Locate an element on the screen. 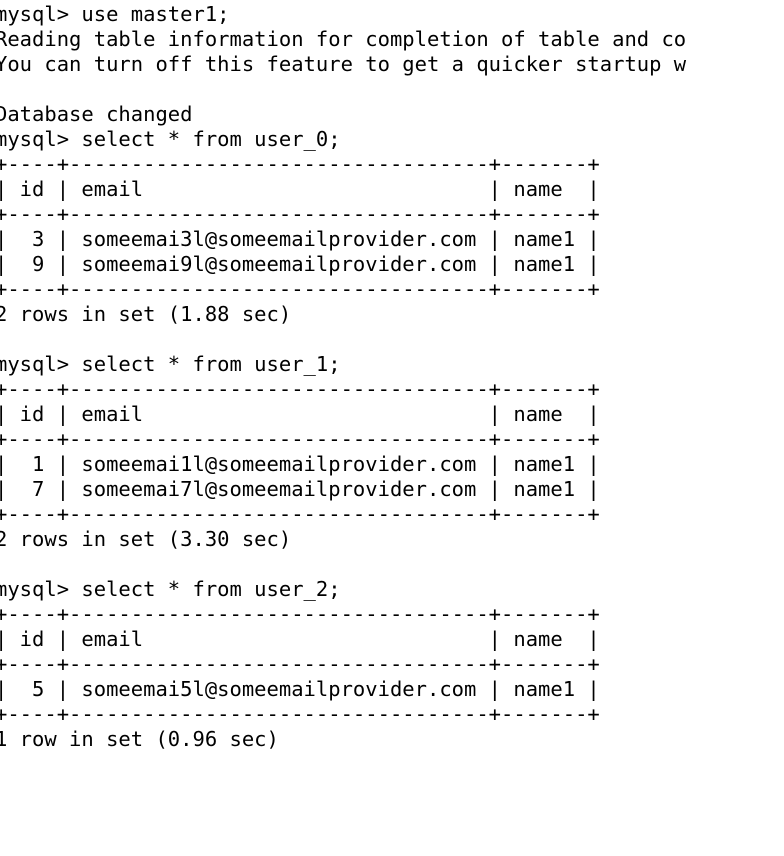 Image resolution: width=784 pixels, height=856 pixels. table-header-user-0: | id | email | name | is located at coordinates (300, 189).